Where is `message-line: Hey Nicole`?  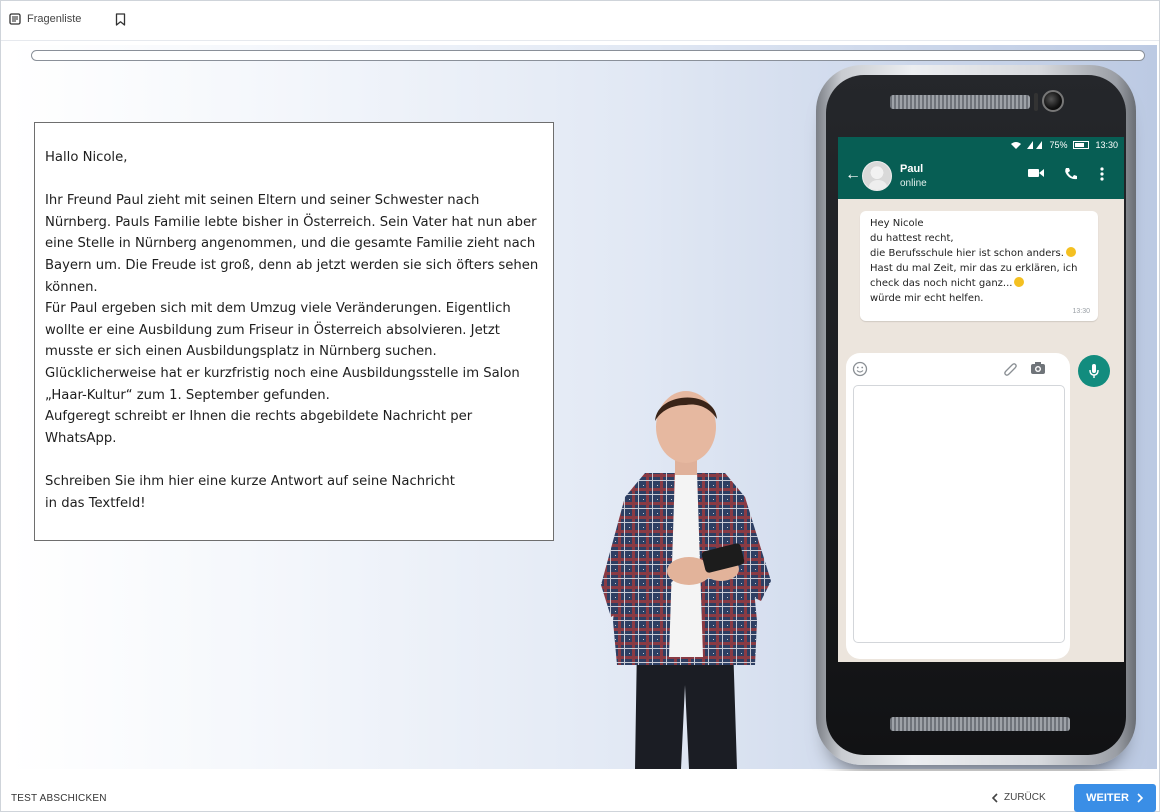
message-line: Hey Nicole is located at coordinates (897, 223).